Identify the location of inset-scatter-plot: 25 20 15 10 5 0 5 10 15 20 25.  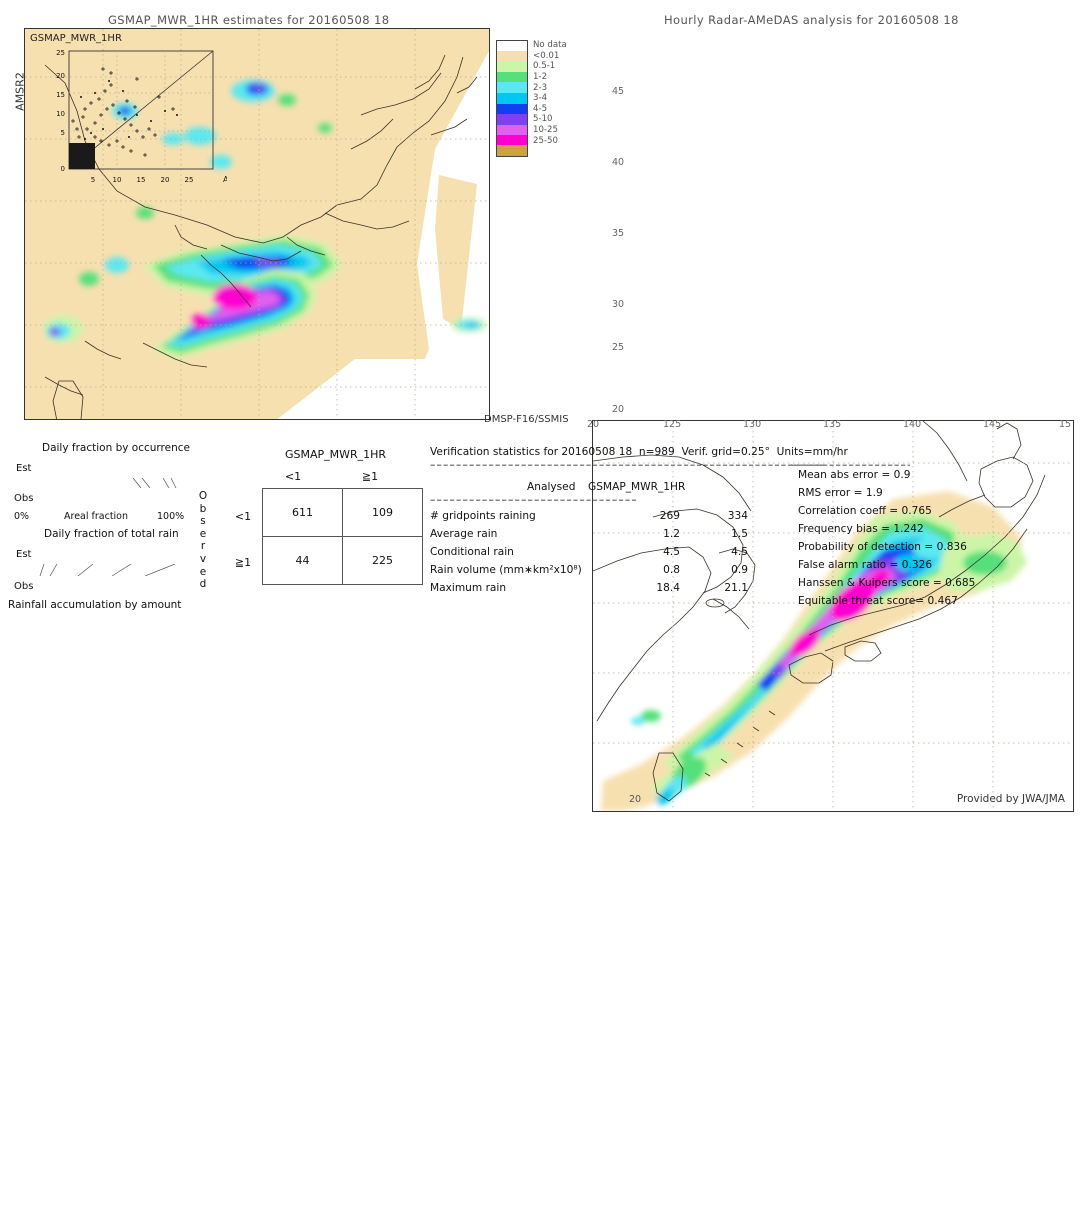
(132, 115).